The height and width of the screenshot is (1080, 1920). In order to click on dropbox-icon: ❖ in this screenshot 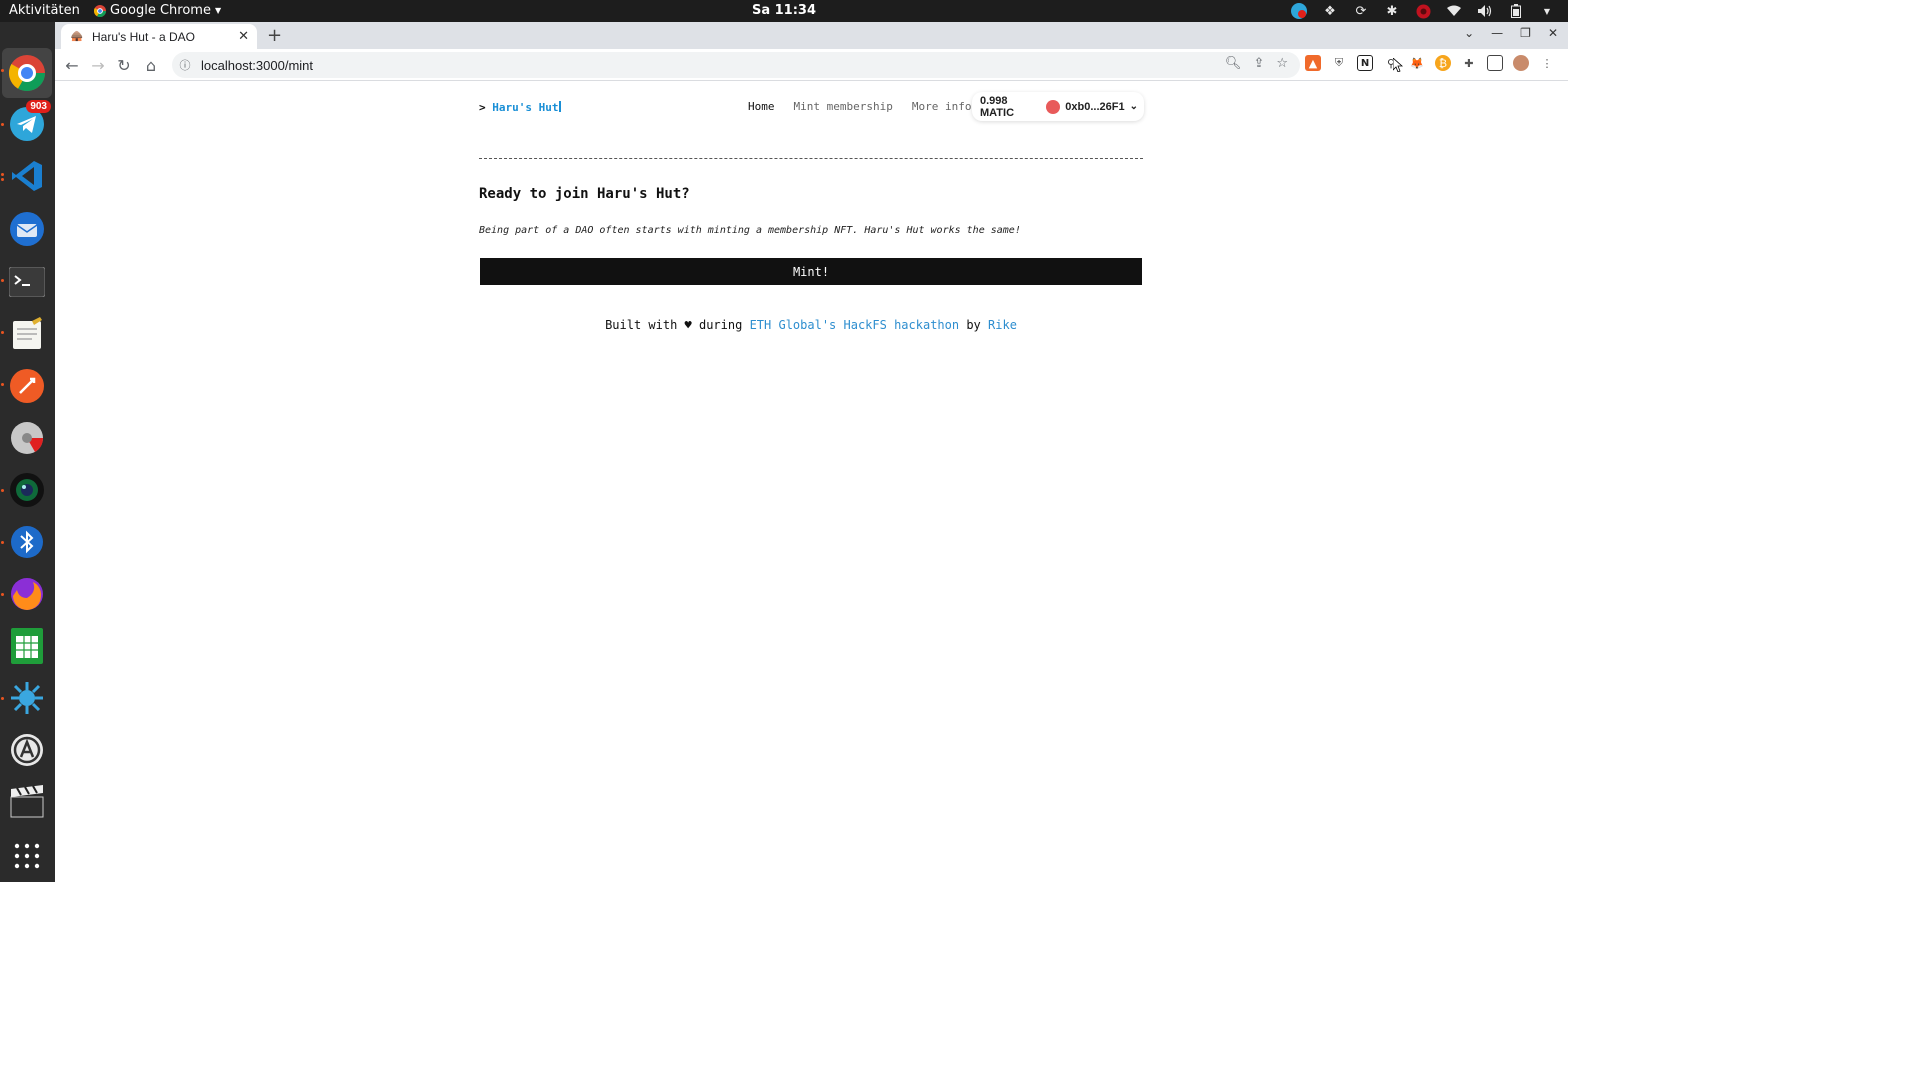, I will do `click(1330, 11)`.